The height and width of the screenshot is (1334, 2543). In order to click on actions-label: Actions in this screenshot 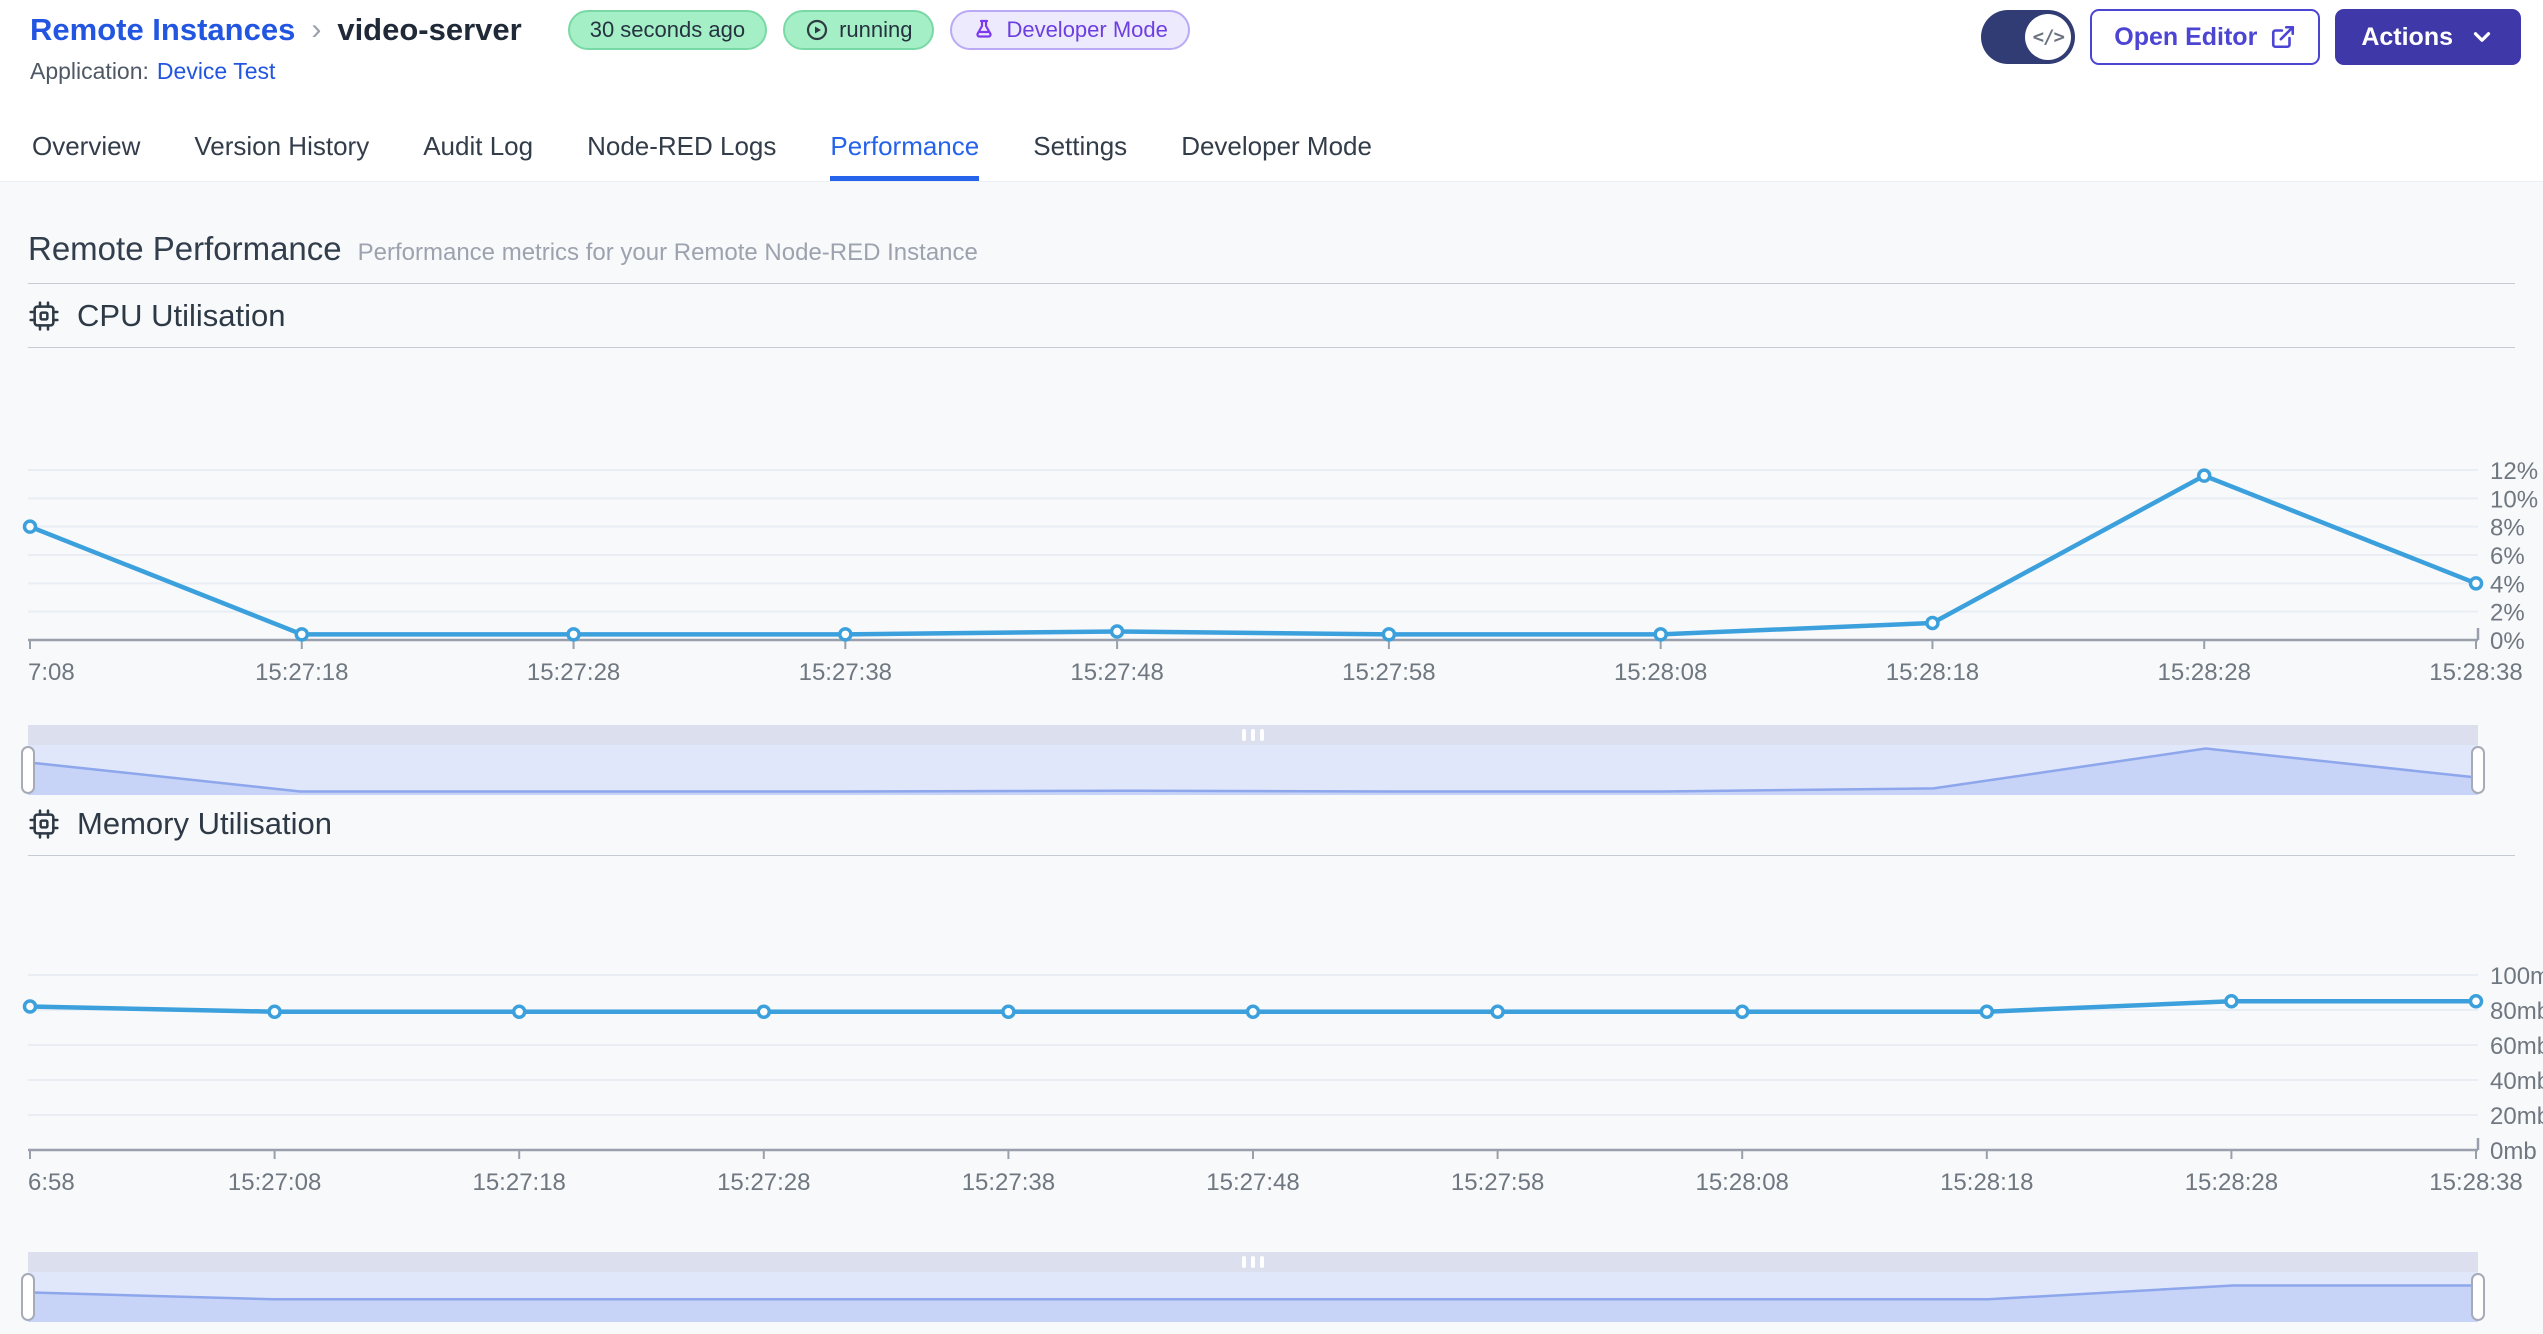, I will do `click(2407, 36)`.